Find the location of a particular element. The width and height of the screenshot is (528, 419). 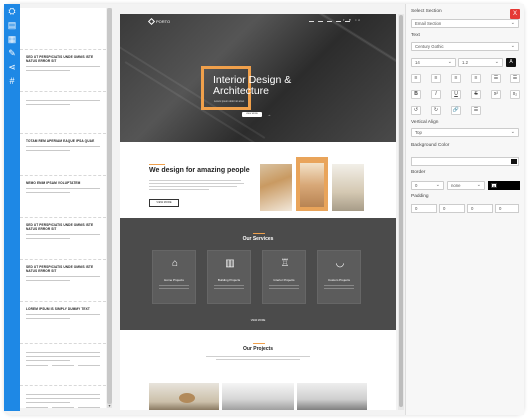

building-icon: ▥ is located at coordinates (230, 263).